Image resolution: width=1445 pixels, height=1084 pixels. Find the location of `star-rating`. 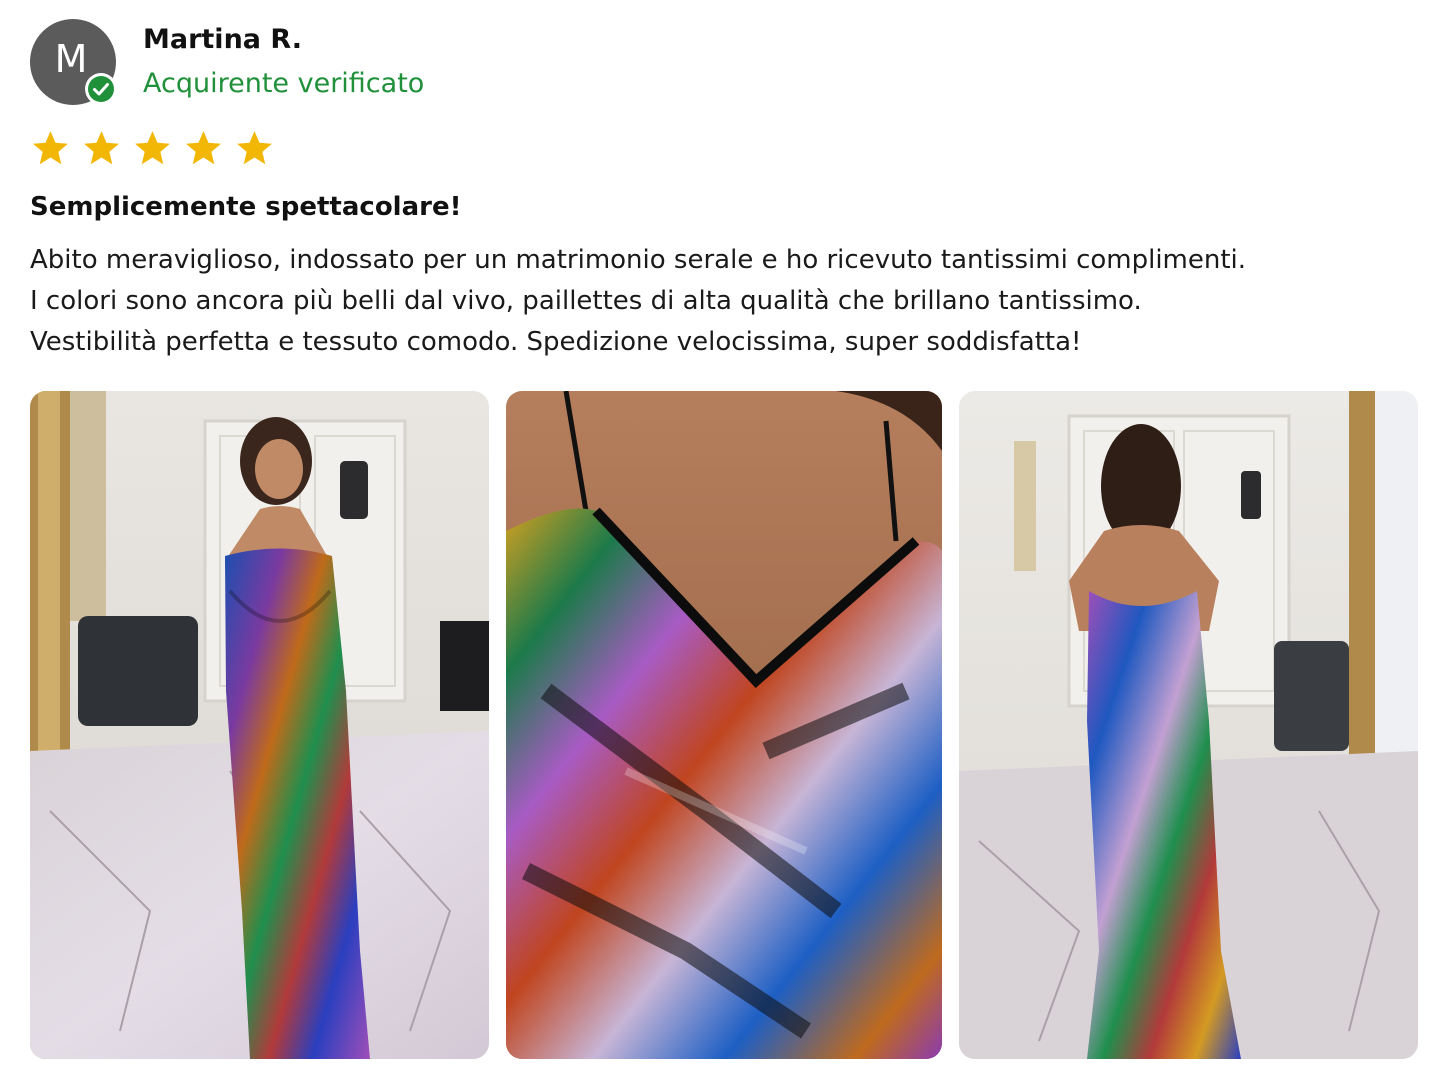

star-rating is located at coordinates (152, 150).